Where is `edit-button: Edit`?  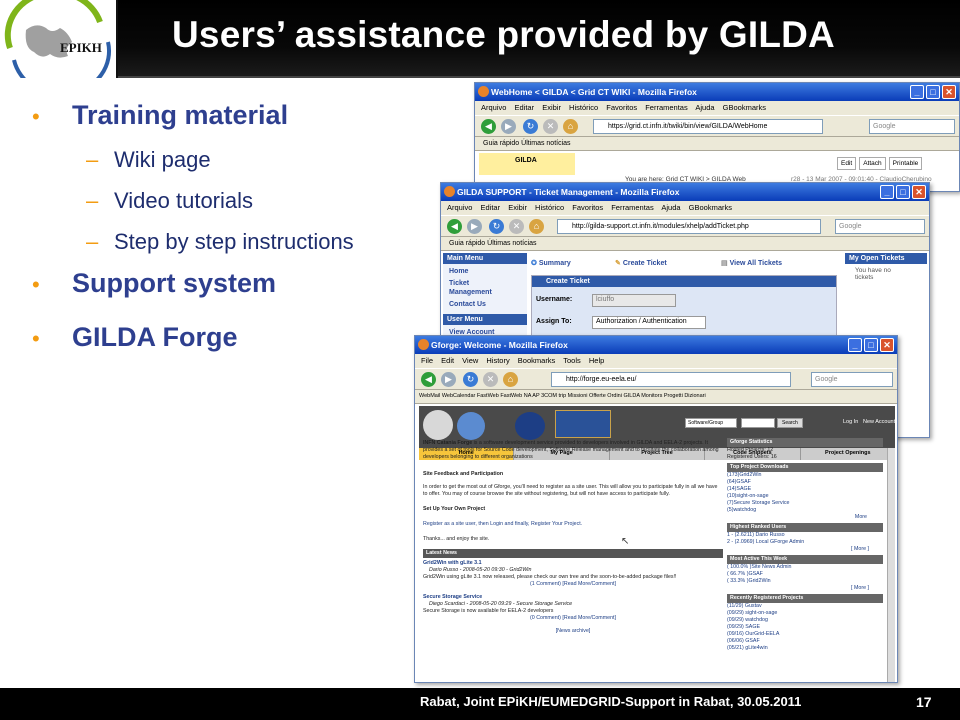
edit-button: Edit is located at coordinates (847, 163).